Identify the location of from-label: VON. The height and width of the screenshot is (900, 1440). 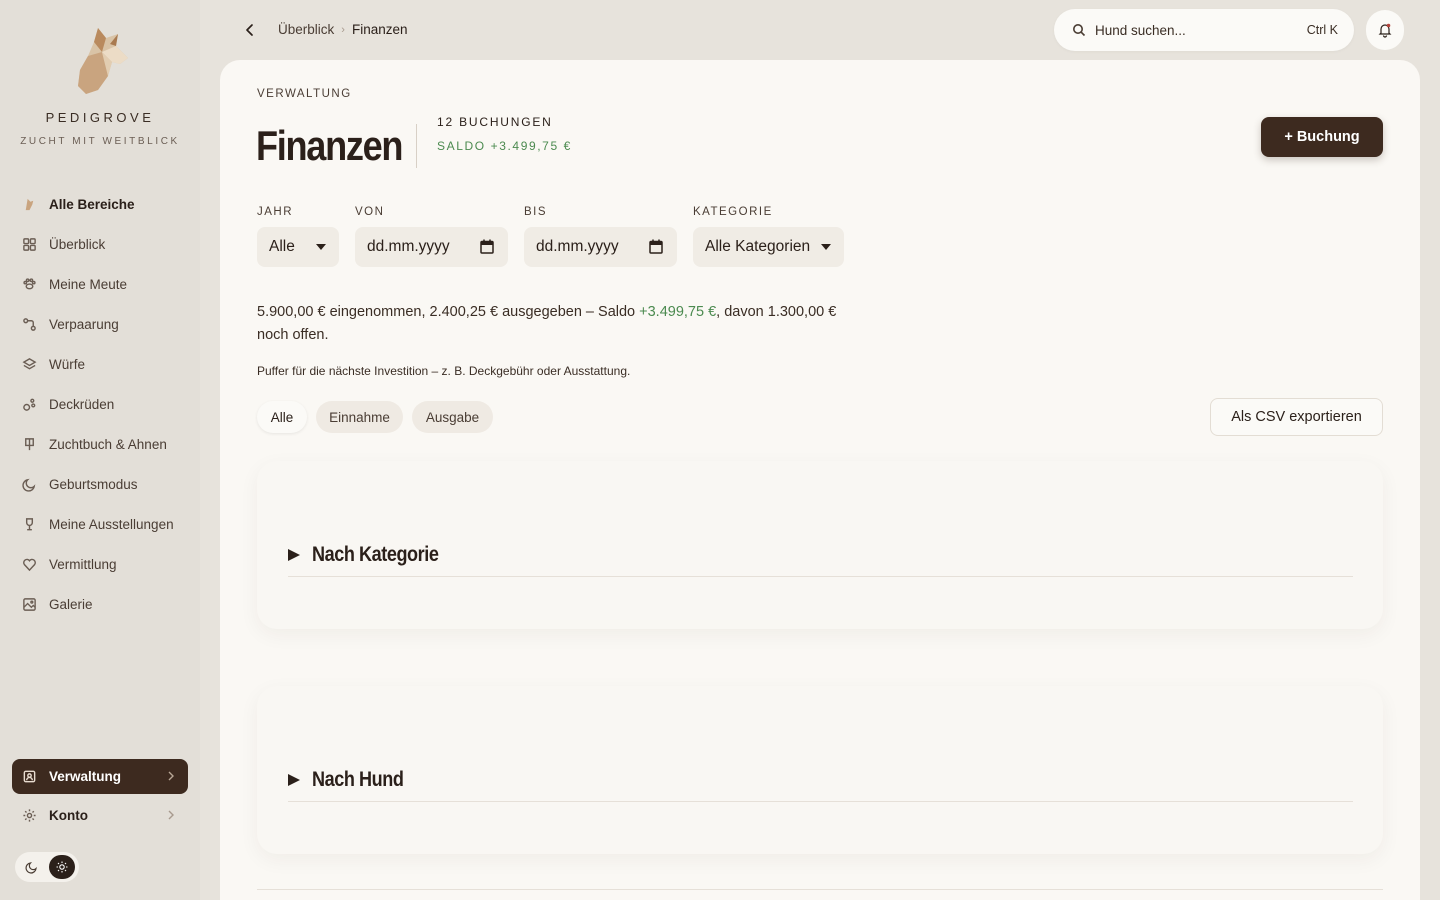
(370, 212).